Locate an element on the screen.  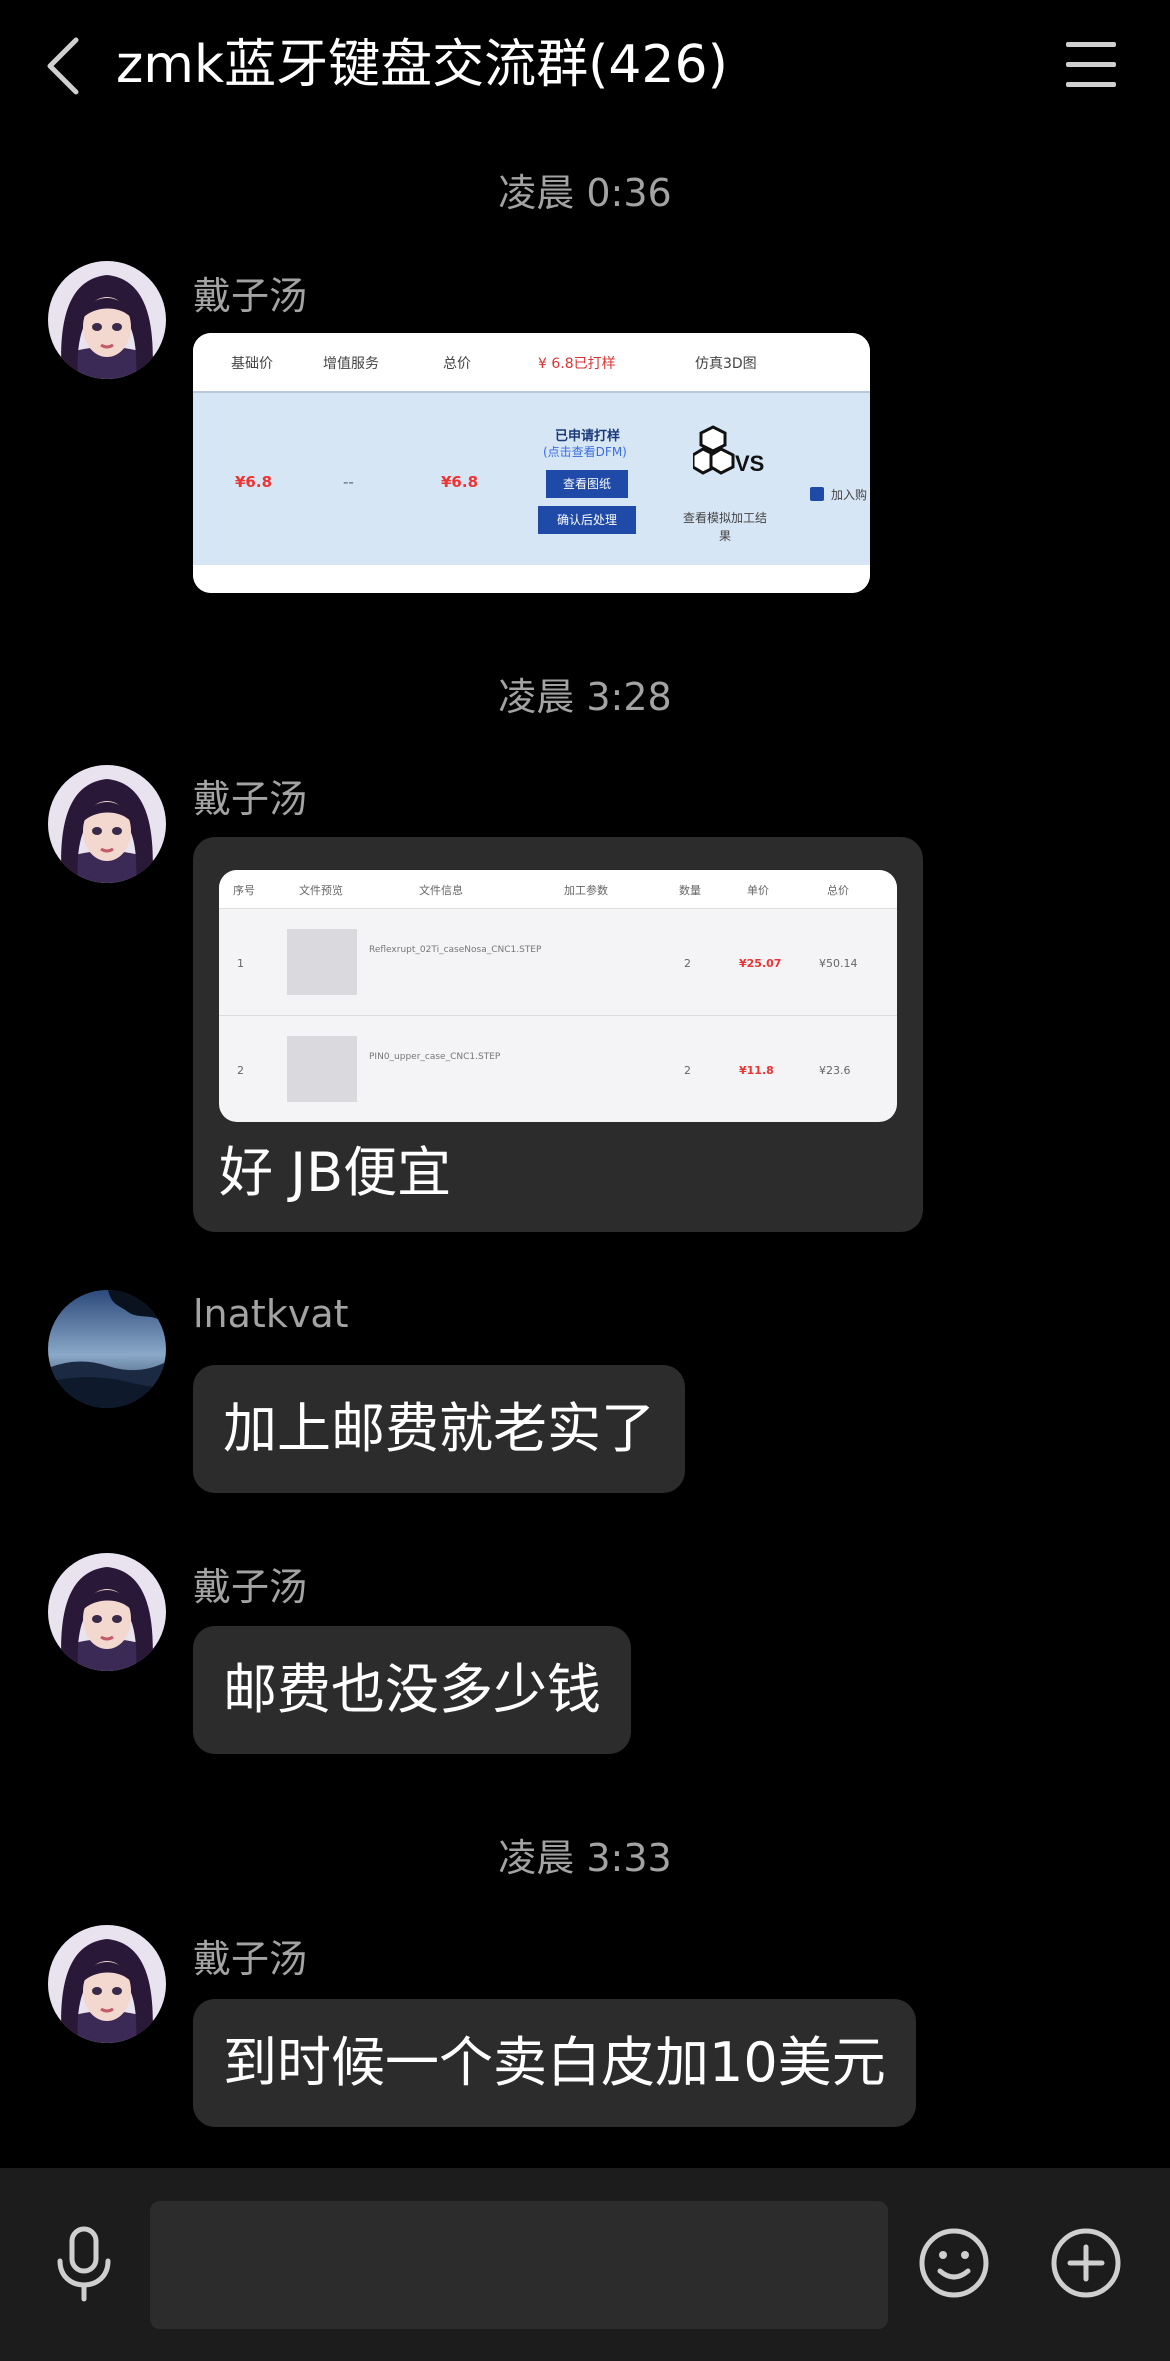
emoji-button is located at coordinates (954, 2263).